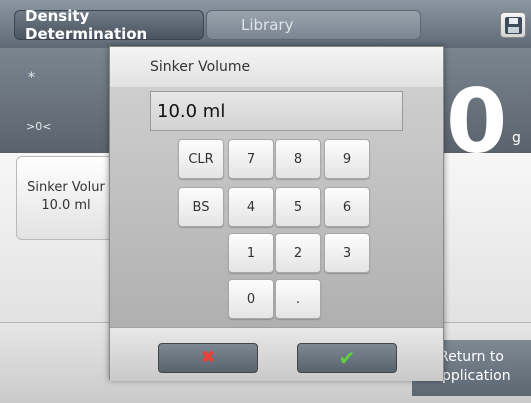 This screenshot has height=403, width=531. I want to click on sinker-volume-button: Sinker Volur 10.0 ml, so click(66, 198).